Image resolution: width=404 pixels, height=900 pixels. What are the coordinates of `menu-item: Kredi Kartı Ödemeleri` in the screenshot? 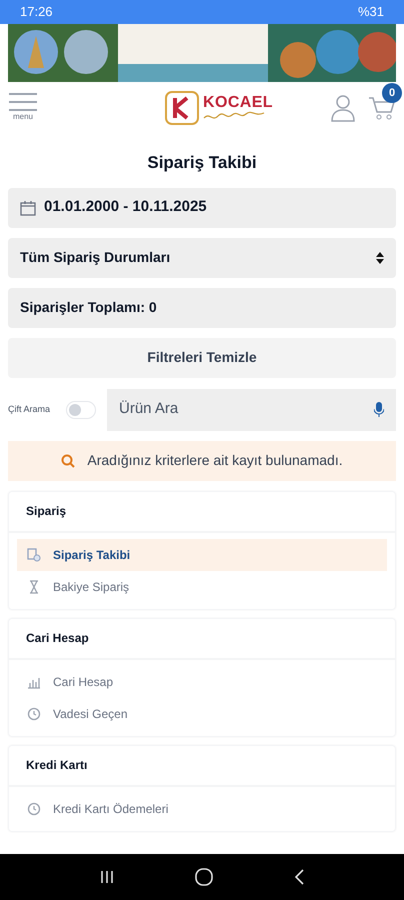 It's located at (202, 808).